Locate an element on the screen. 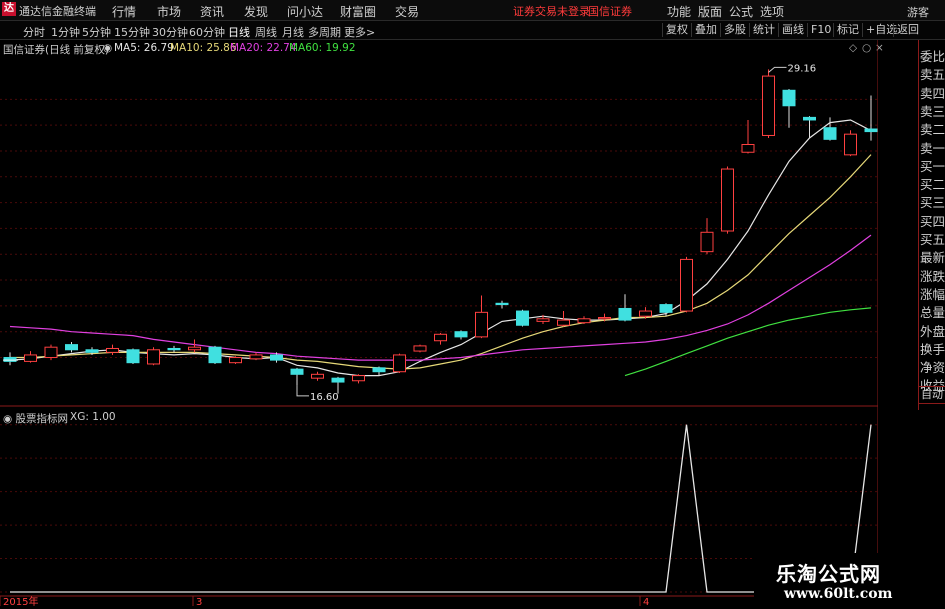 Image resolution: width=945 pixels, height=609 pixels. side-item: 总量 is located at coordinates (932, 311).